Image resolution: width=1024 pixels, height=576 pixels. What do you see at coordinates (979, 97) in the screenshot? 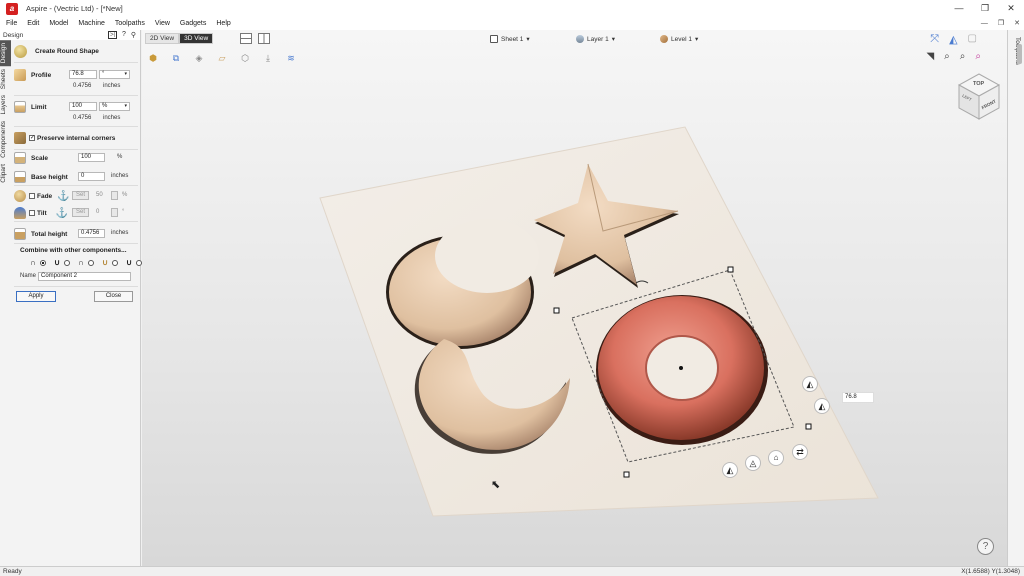
I see `view-cube: TOP FRONT LEFT` at bounding box center [979, 97].